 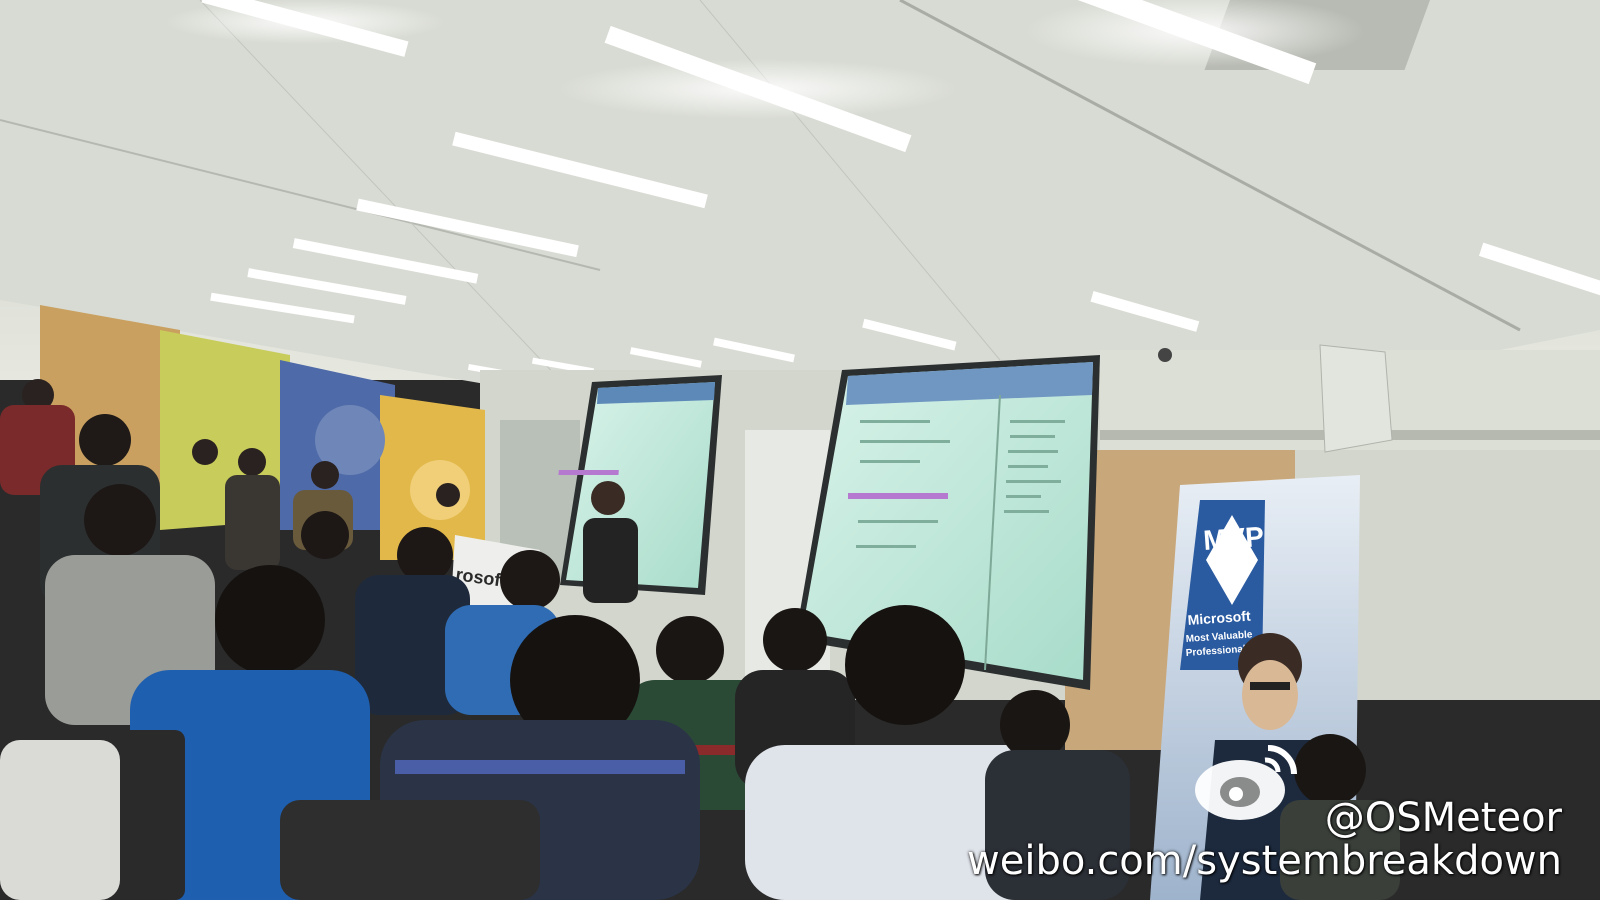 I want to click on watermark-handle: @OSMeteor, so click(x=1443, y=818).